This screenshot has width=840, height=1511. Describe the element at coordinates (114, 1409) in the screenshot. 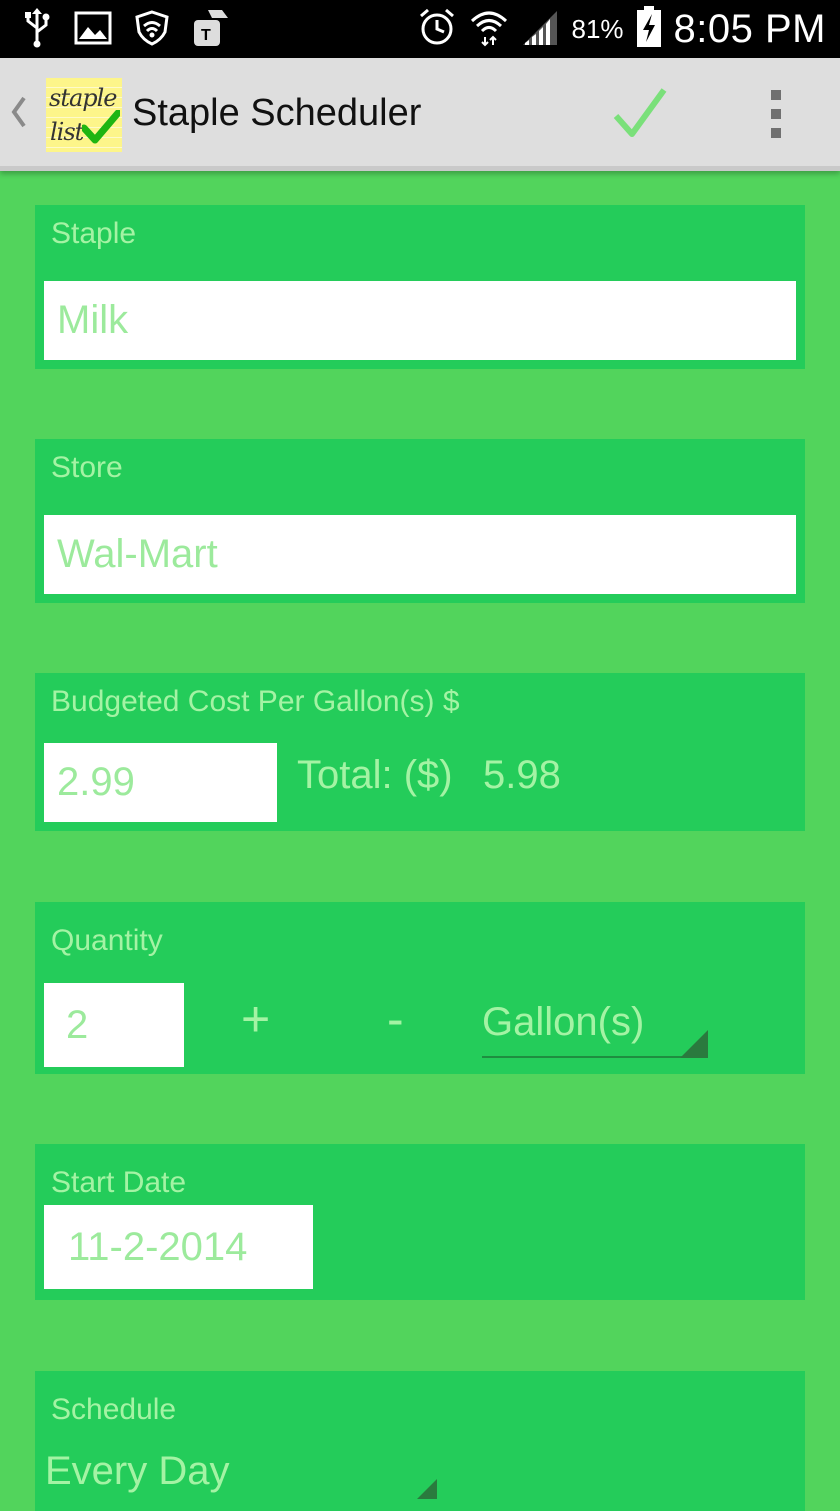

I see `schedule-label: Schedule` at that location.